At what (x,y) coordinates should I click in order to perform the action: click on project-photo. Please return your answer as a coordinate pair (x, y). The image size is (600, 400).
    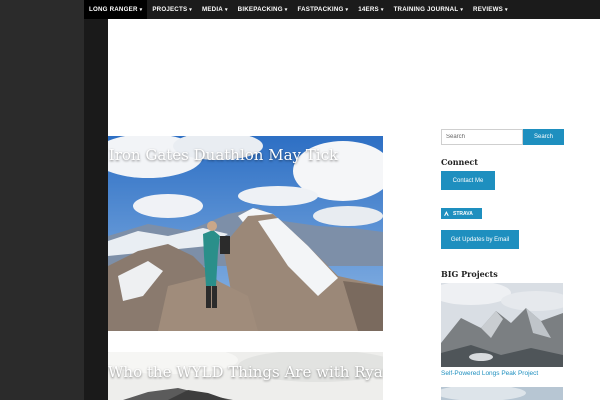
    Looking at the image, I should click on (502, 393).